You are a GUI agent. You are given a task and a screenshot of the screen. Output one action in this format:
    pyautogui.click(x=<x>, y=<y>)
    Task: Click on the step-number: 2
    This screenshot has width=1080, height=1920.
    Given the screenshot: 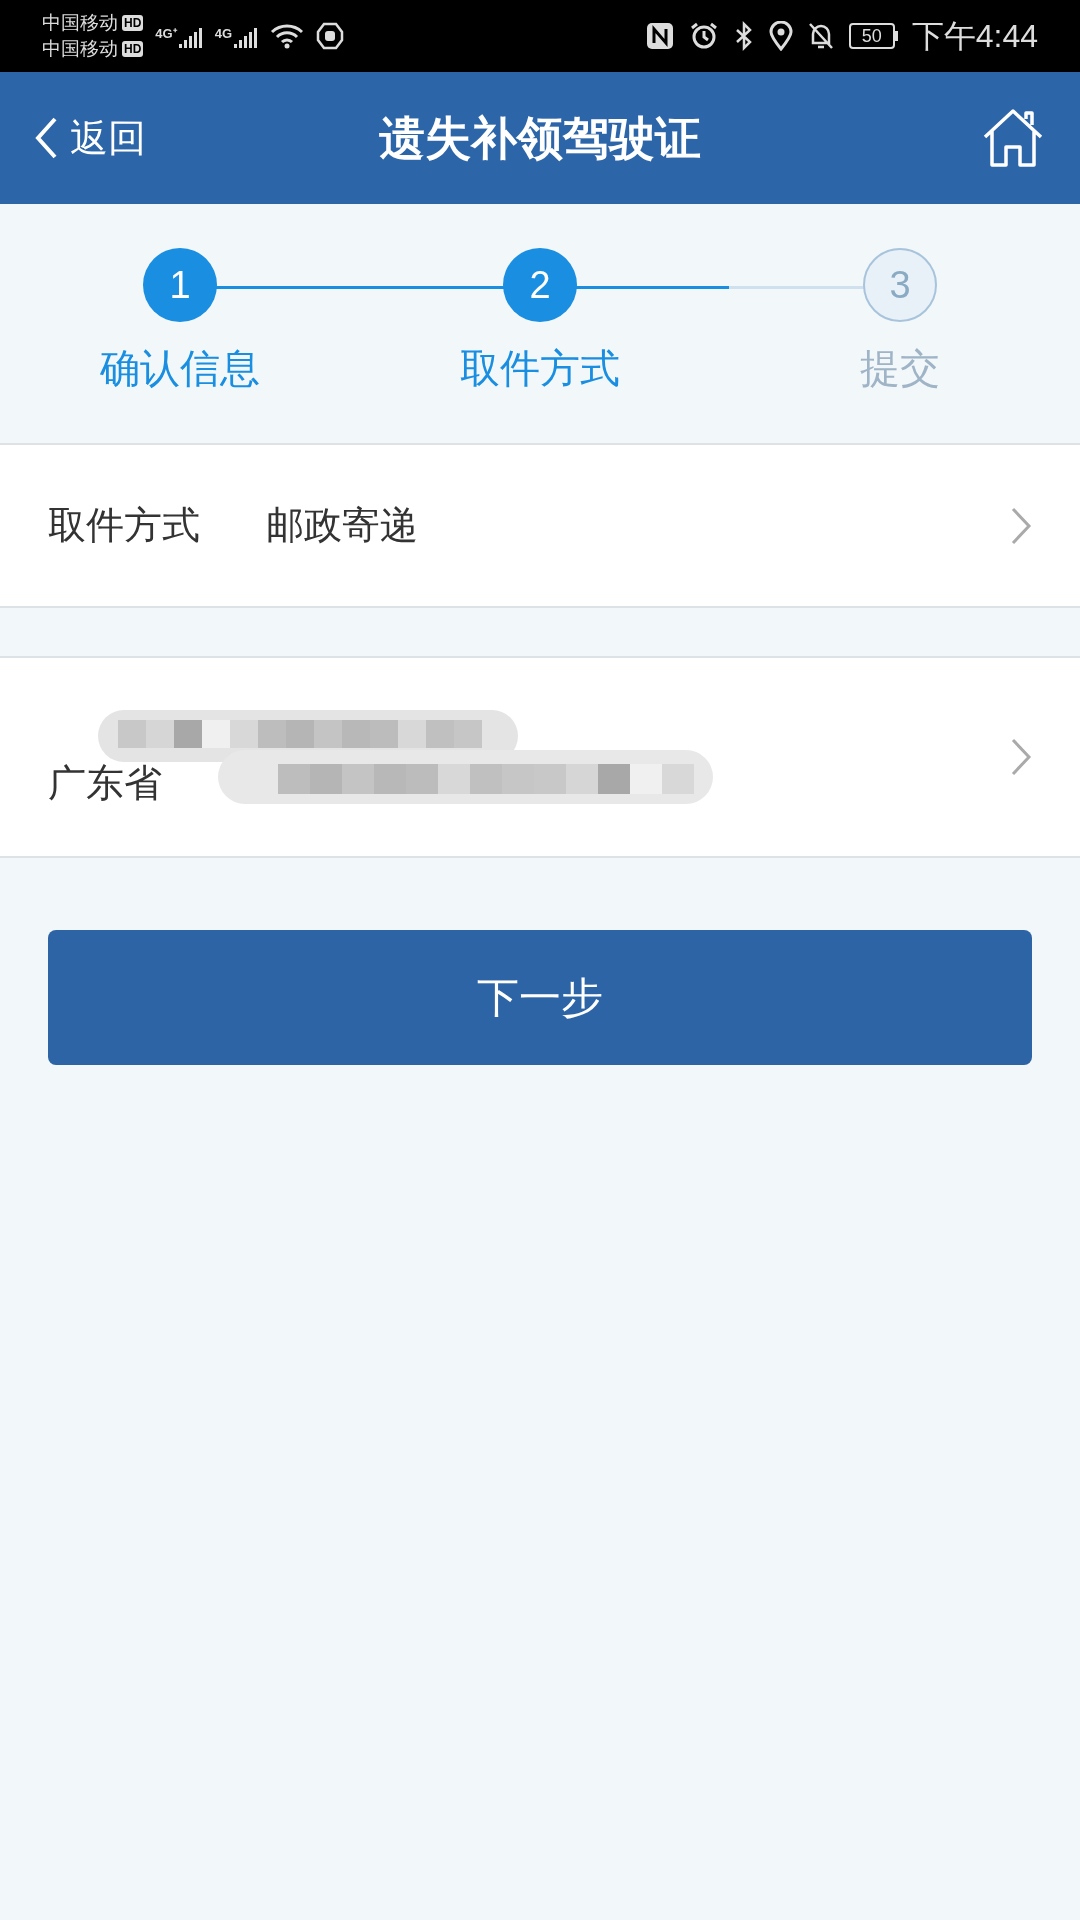 What is the action you would take?
    pyautogui.click(x=540, y=285)
    